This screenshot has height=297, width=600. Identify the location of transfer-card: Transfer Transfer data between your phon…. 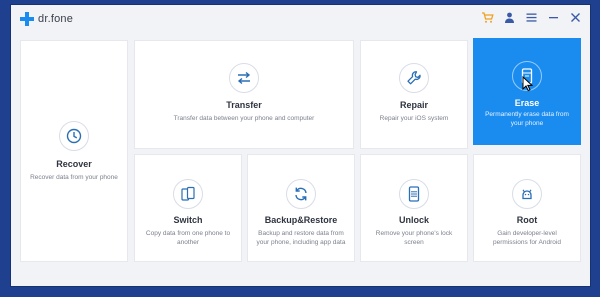
(244, 94).